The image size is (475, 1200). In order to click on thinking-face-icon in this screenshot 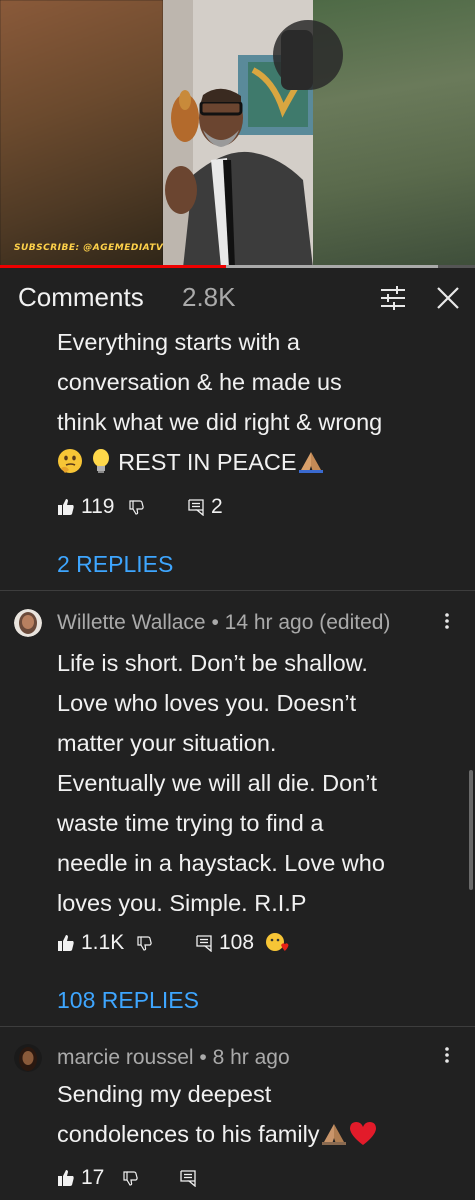, I will do `click(70, 461)`.